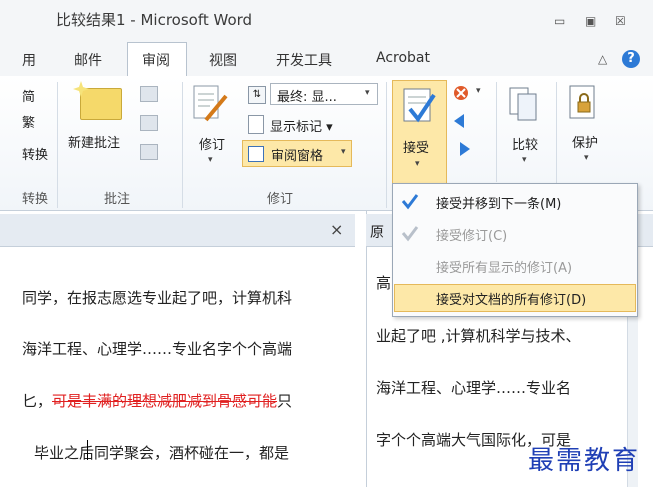 The image size is (653, 487). I want to click on simplified-chinese-button: 简, so click(28, 95).